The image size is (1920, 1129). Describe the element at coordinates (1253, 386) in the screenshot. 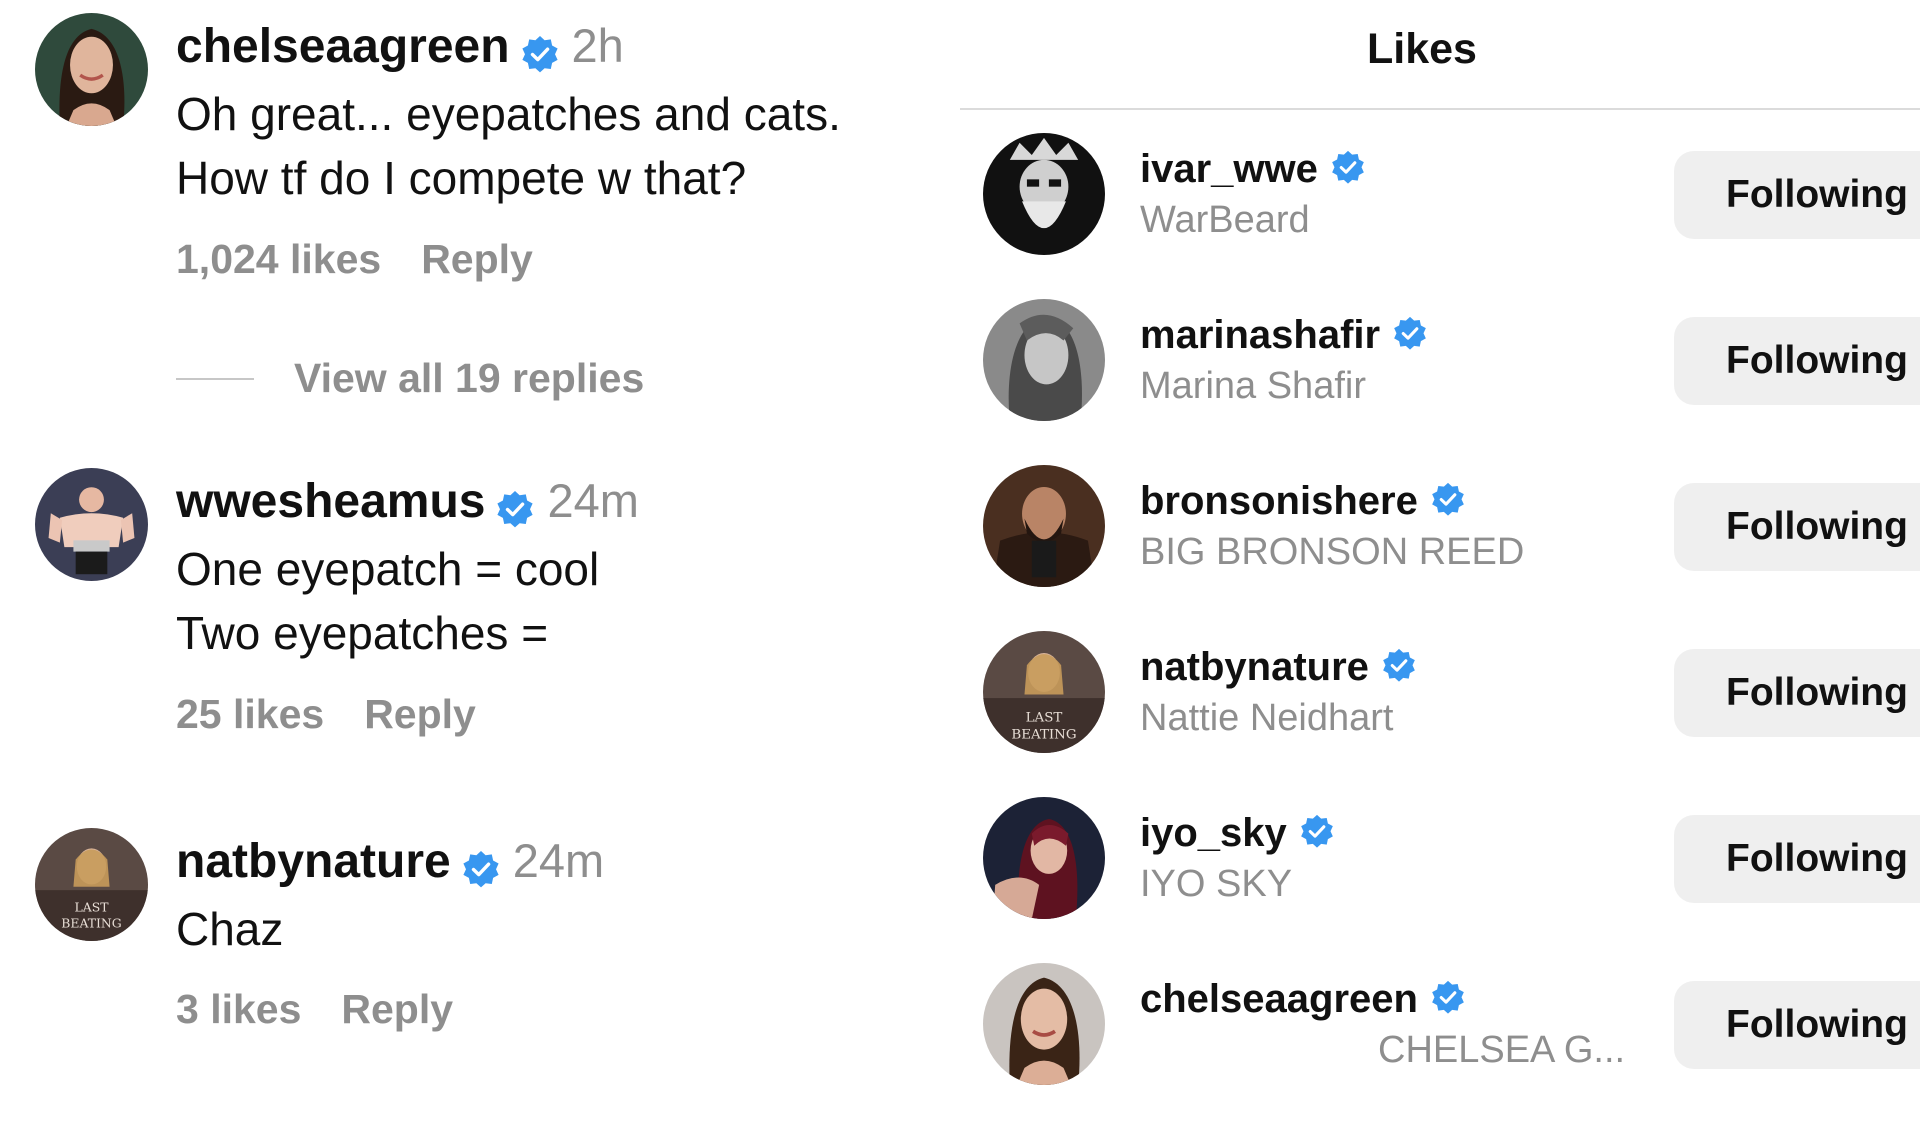

I see `like-display-name: Marina Shafir` at that location.